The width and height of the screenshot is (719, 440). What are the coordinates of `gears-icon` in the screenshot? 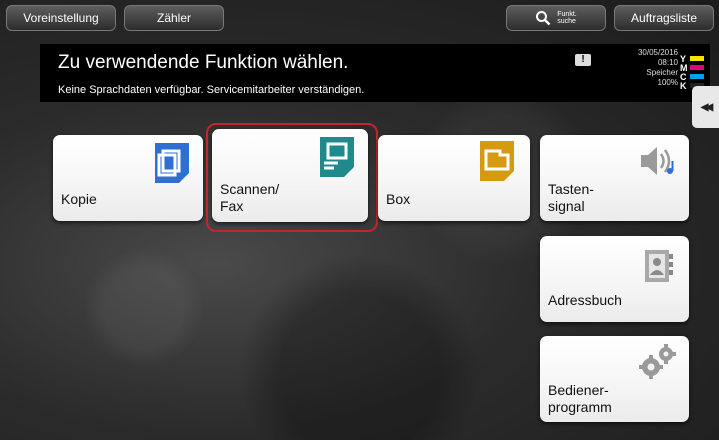 It's located at (657, 361).